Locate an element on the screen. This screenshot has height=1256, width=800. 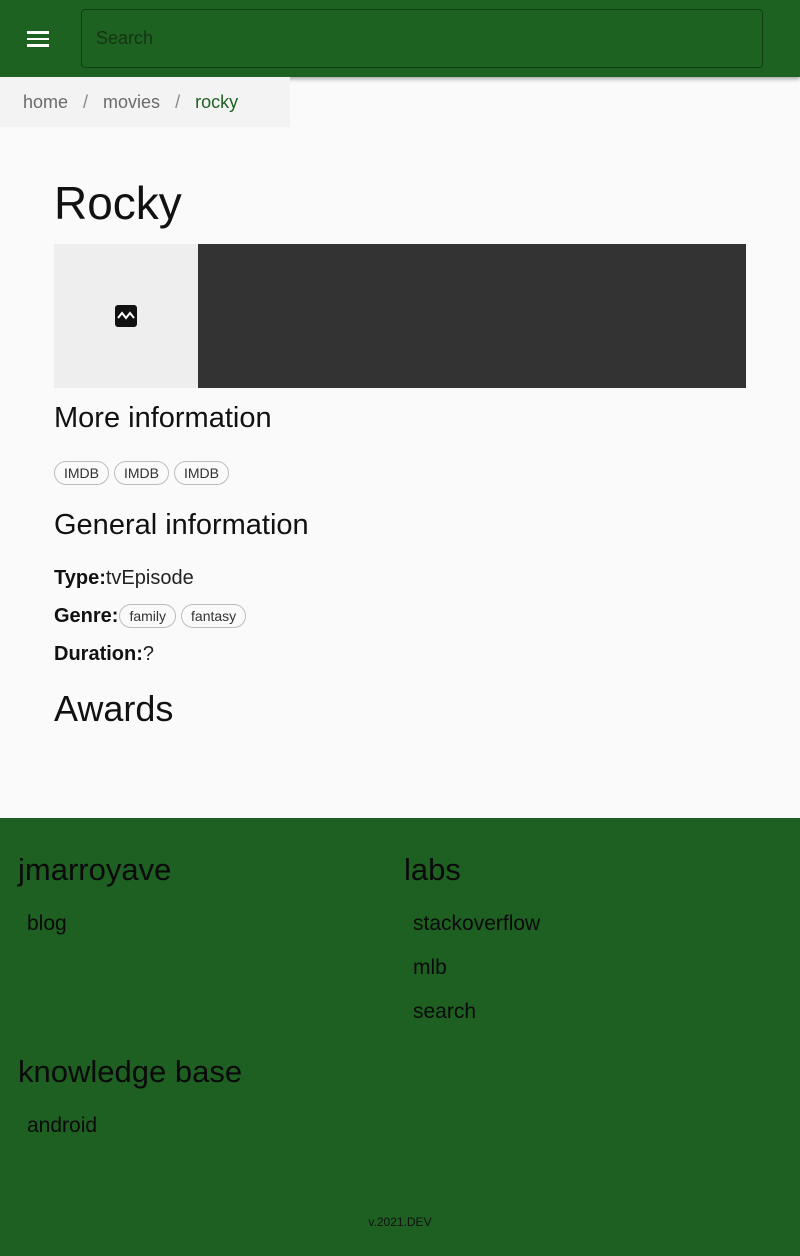
hamburger-menu-icon is located at coordinates (38, 39).